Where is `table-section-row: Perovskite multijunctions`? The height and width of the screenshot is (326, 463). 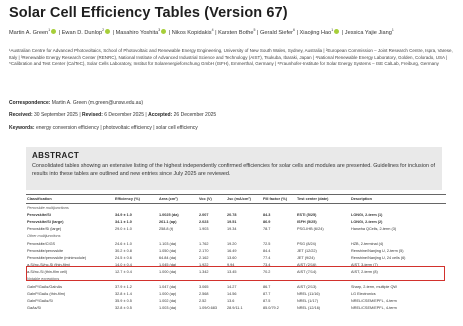 table-section-row: Perovskite multijunctions is located at coordinates (236, 208).